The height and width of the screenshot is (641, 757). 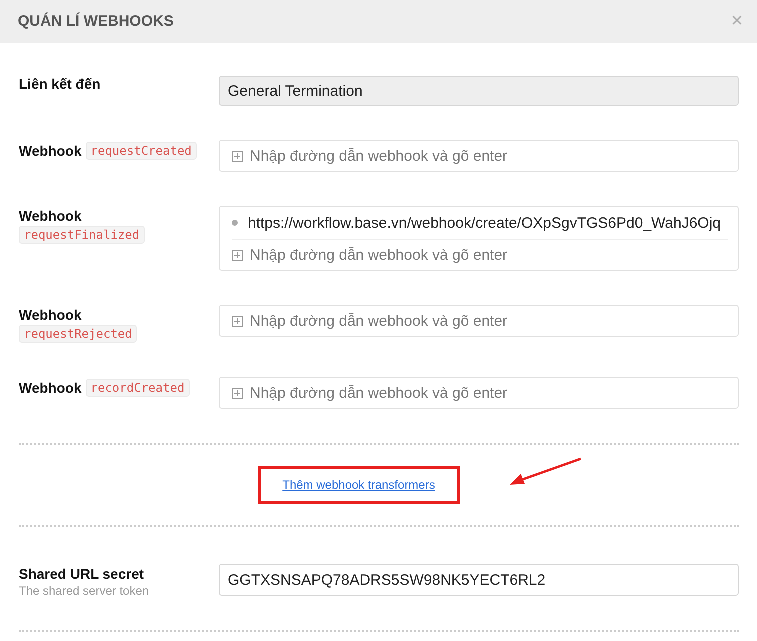 I want to click on field-hint: The shared server token, so click(x=84, y=591).